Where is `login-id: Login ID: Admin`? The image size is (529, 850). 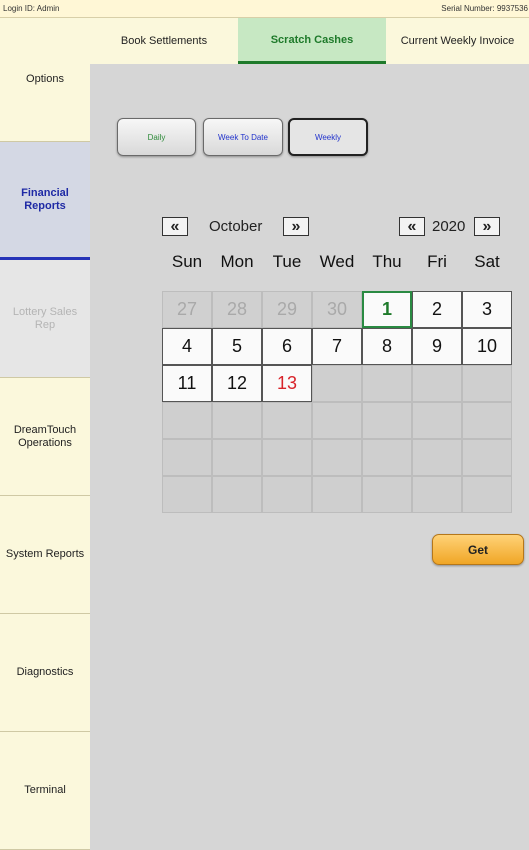
login-id: Login ID: Admin is located at coordinates (31, 8).